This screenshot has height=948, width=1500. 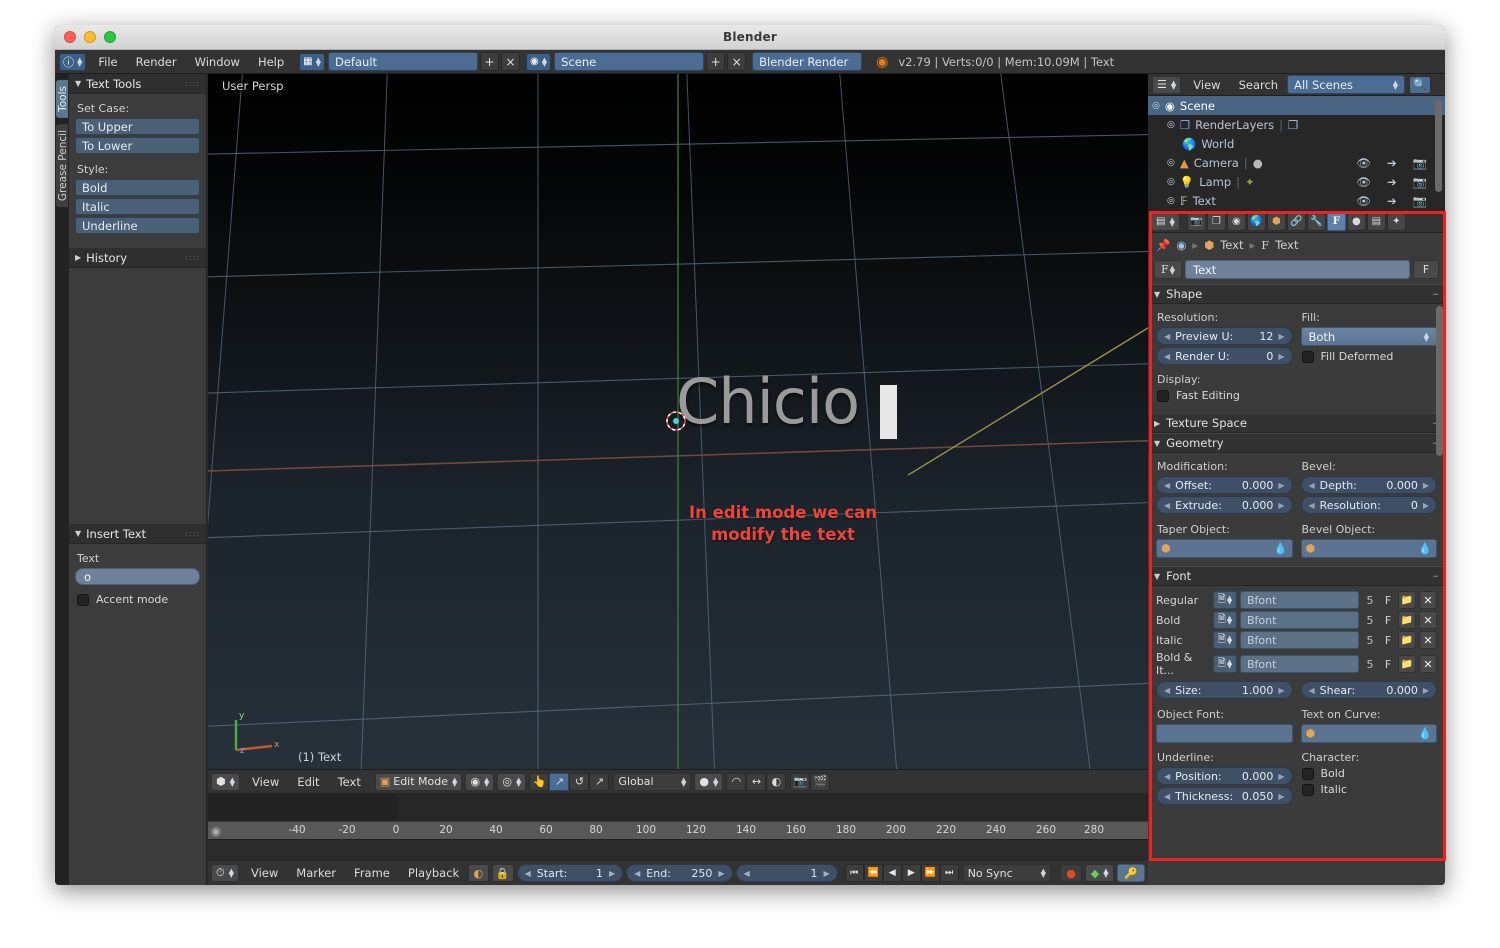 What do you see at coordinates (1426, 690) in the screenshot?
I see `shear-inc-icon: ▶` at bounding box center [1426, 690].